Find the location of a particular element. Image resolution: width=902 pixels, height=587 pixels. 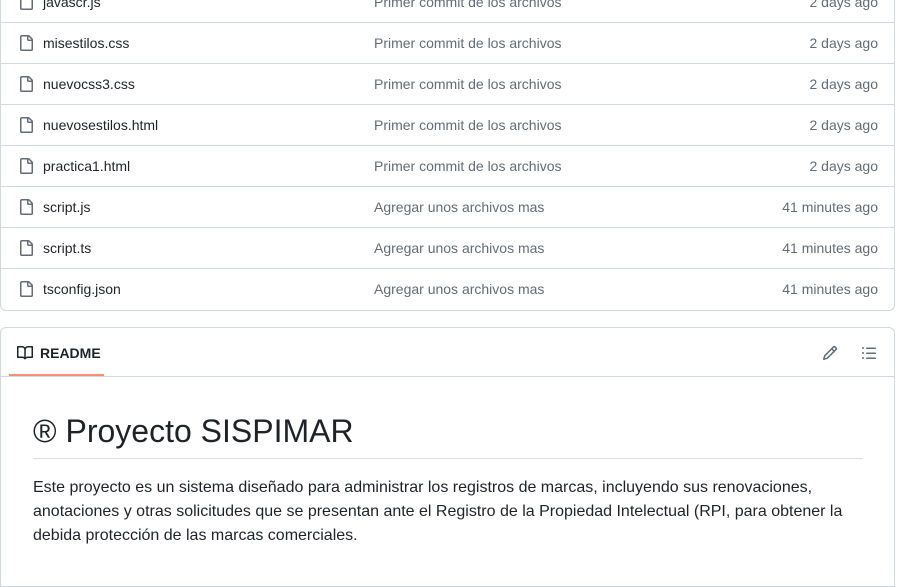

readme-tab-label: README is located at coordinates (70, 353).